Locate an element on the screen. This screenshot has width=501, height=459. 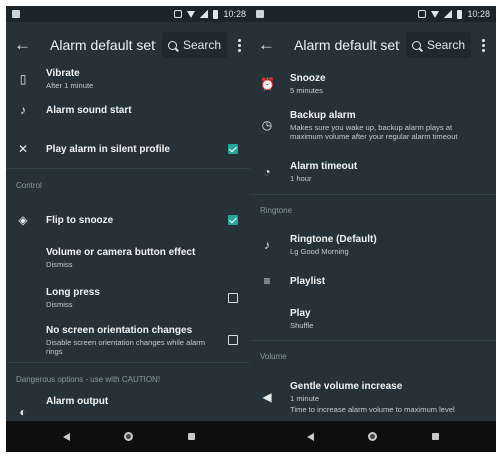
setting-playlist: ≡ Playlist is located at coordinates (373, 281).